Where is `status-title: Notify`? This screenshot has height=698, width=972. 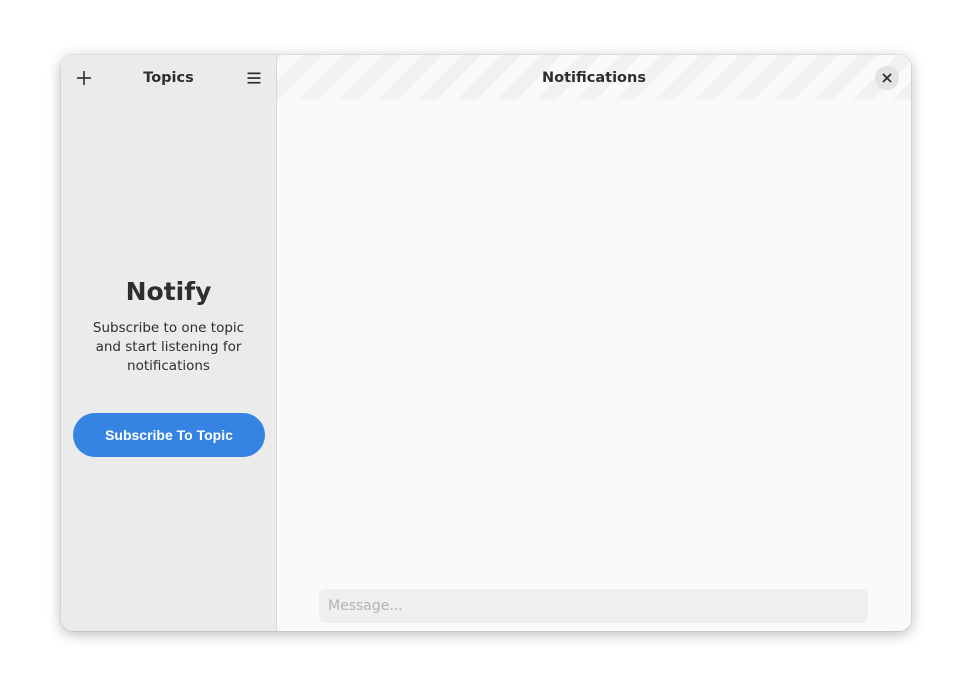
status-title: Notify is located at coordinates (168, 291).